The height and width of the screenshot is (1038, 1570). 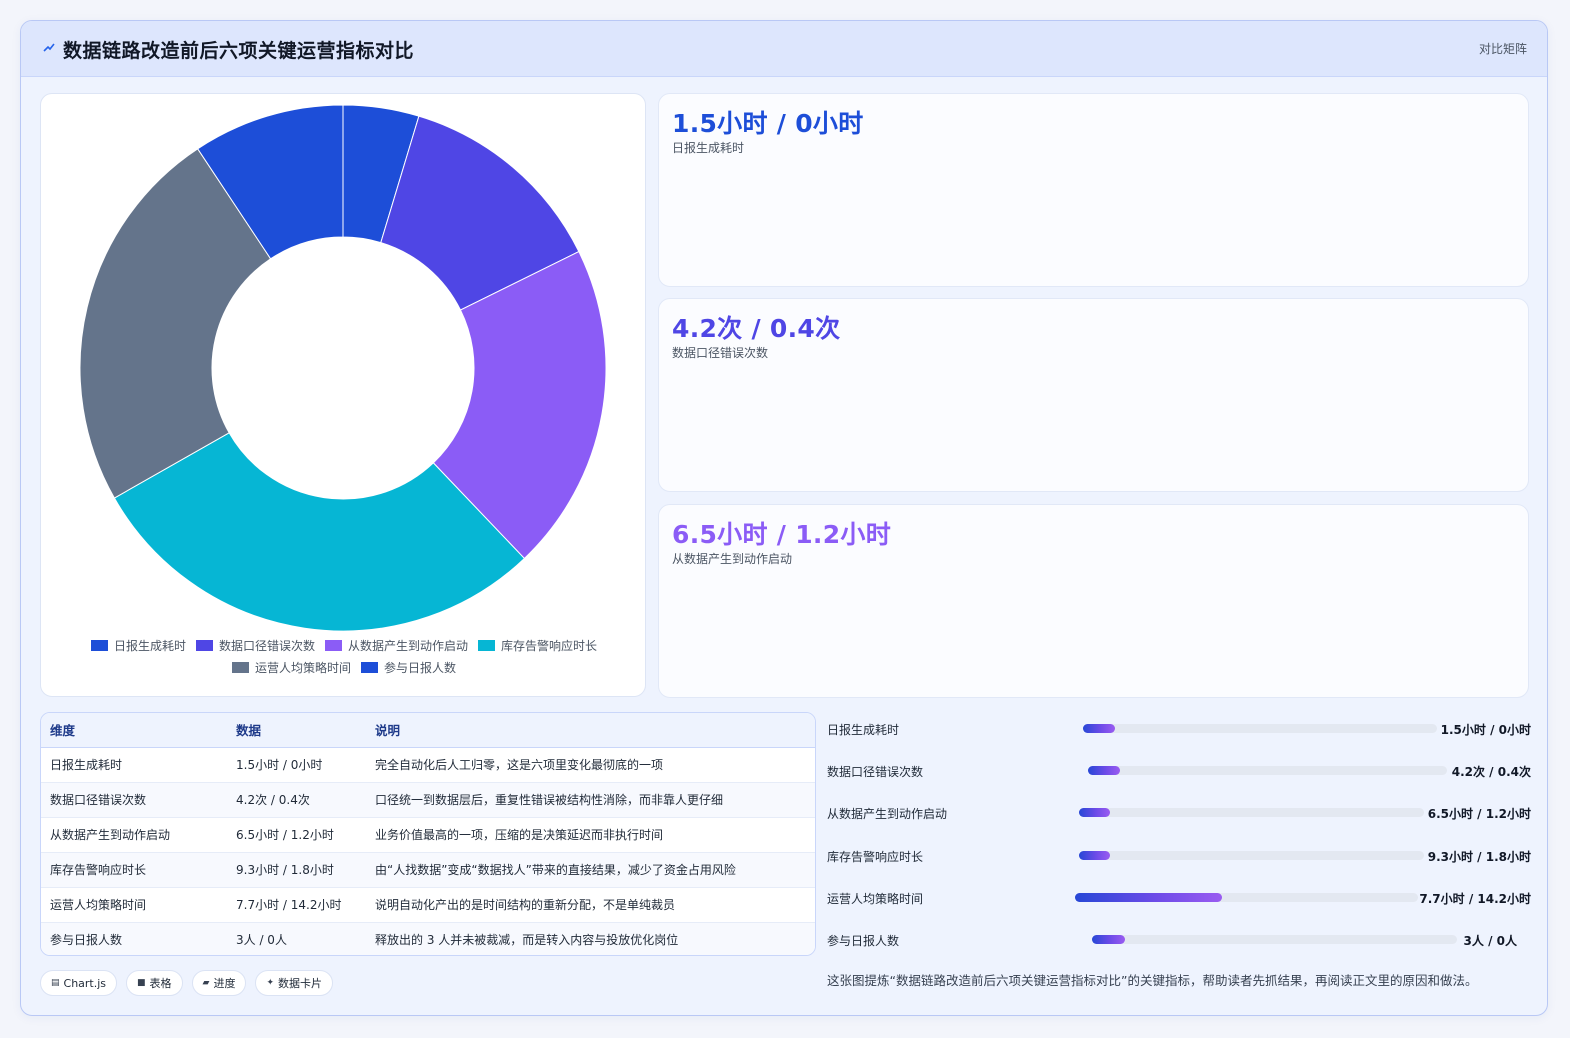 What do you see at coordinates (134, 730) in the screenshot?
I see `column-header: 维度` at bounding box center [134, 730].